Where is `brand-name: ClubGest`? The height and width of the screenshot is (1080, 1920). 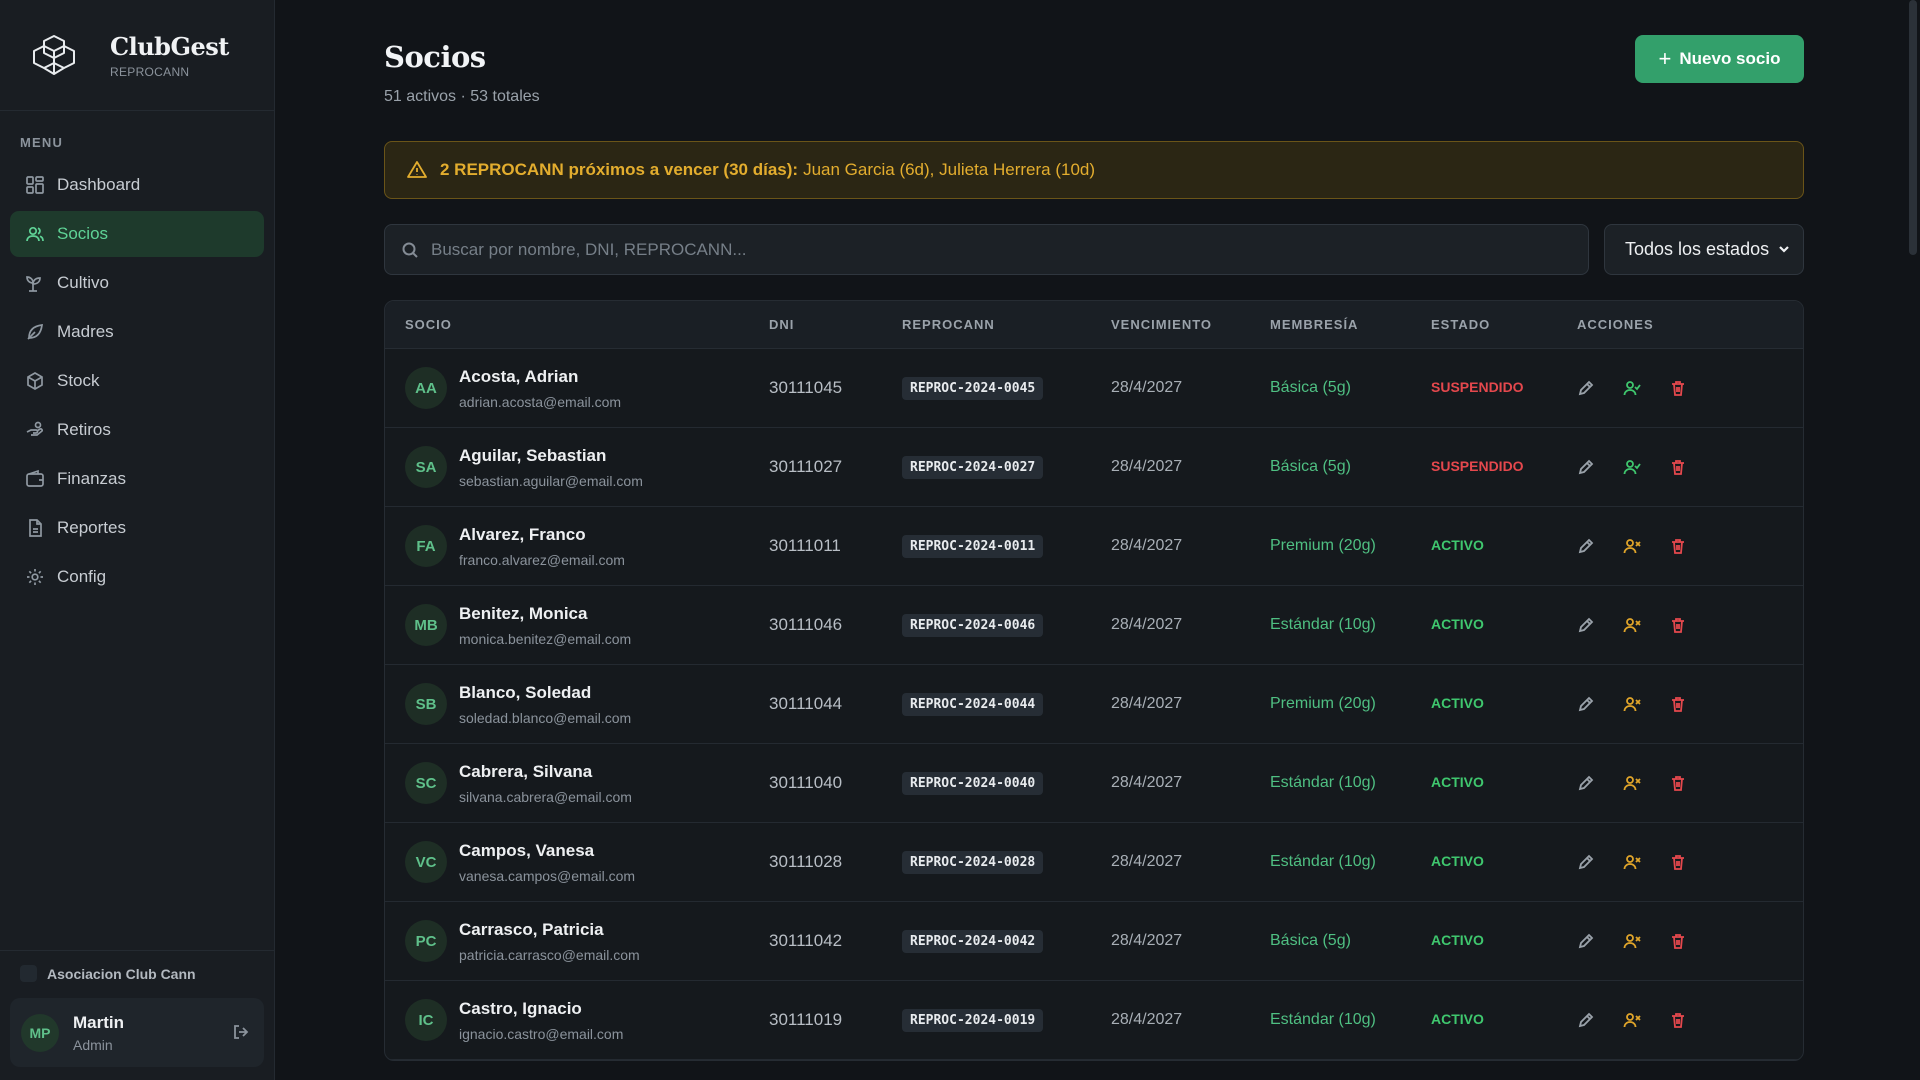
brand-name: ClubGest is located at coordinates (169, 46).